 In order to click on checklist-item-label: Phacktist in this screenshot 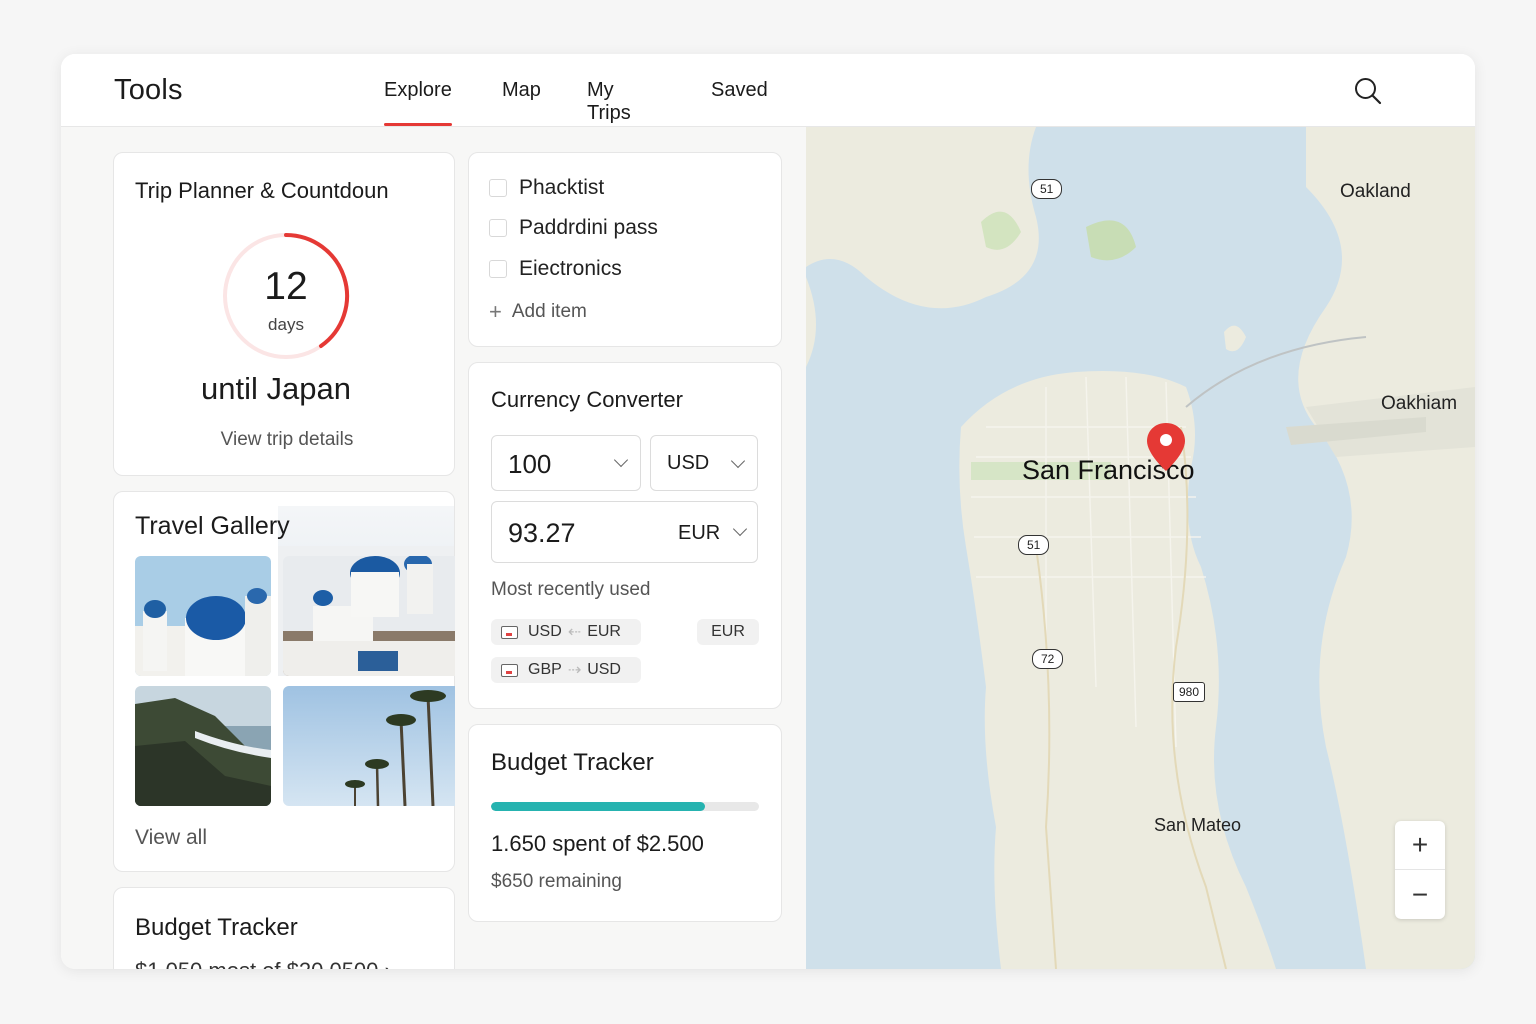, I will do `click(562, 187)`.